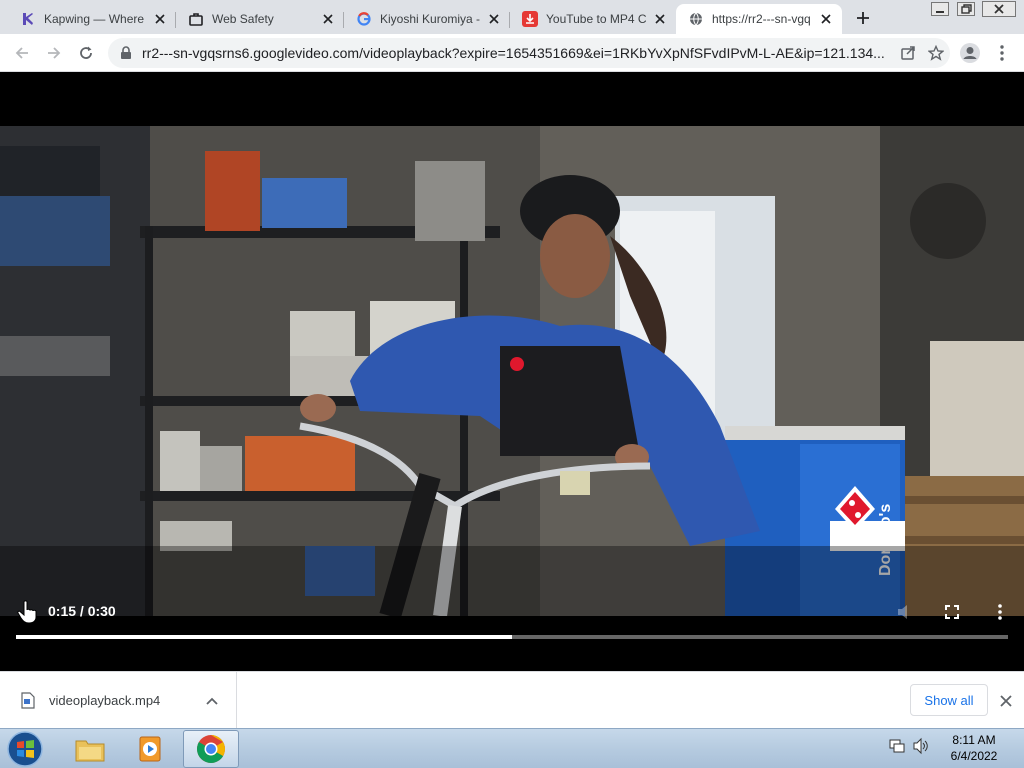 The image size is (1024, 768). Describe the element at coordinates (897, 748) in the screenshot. I see `network-icon` at that location.